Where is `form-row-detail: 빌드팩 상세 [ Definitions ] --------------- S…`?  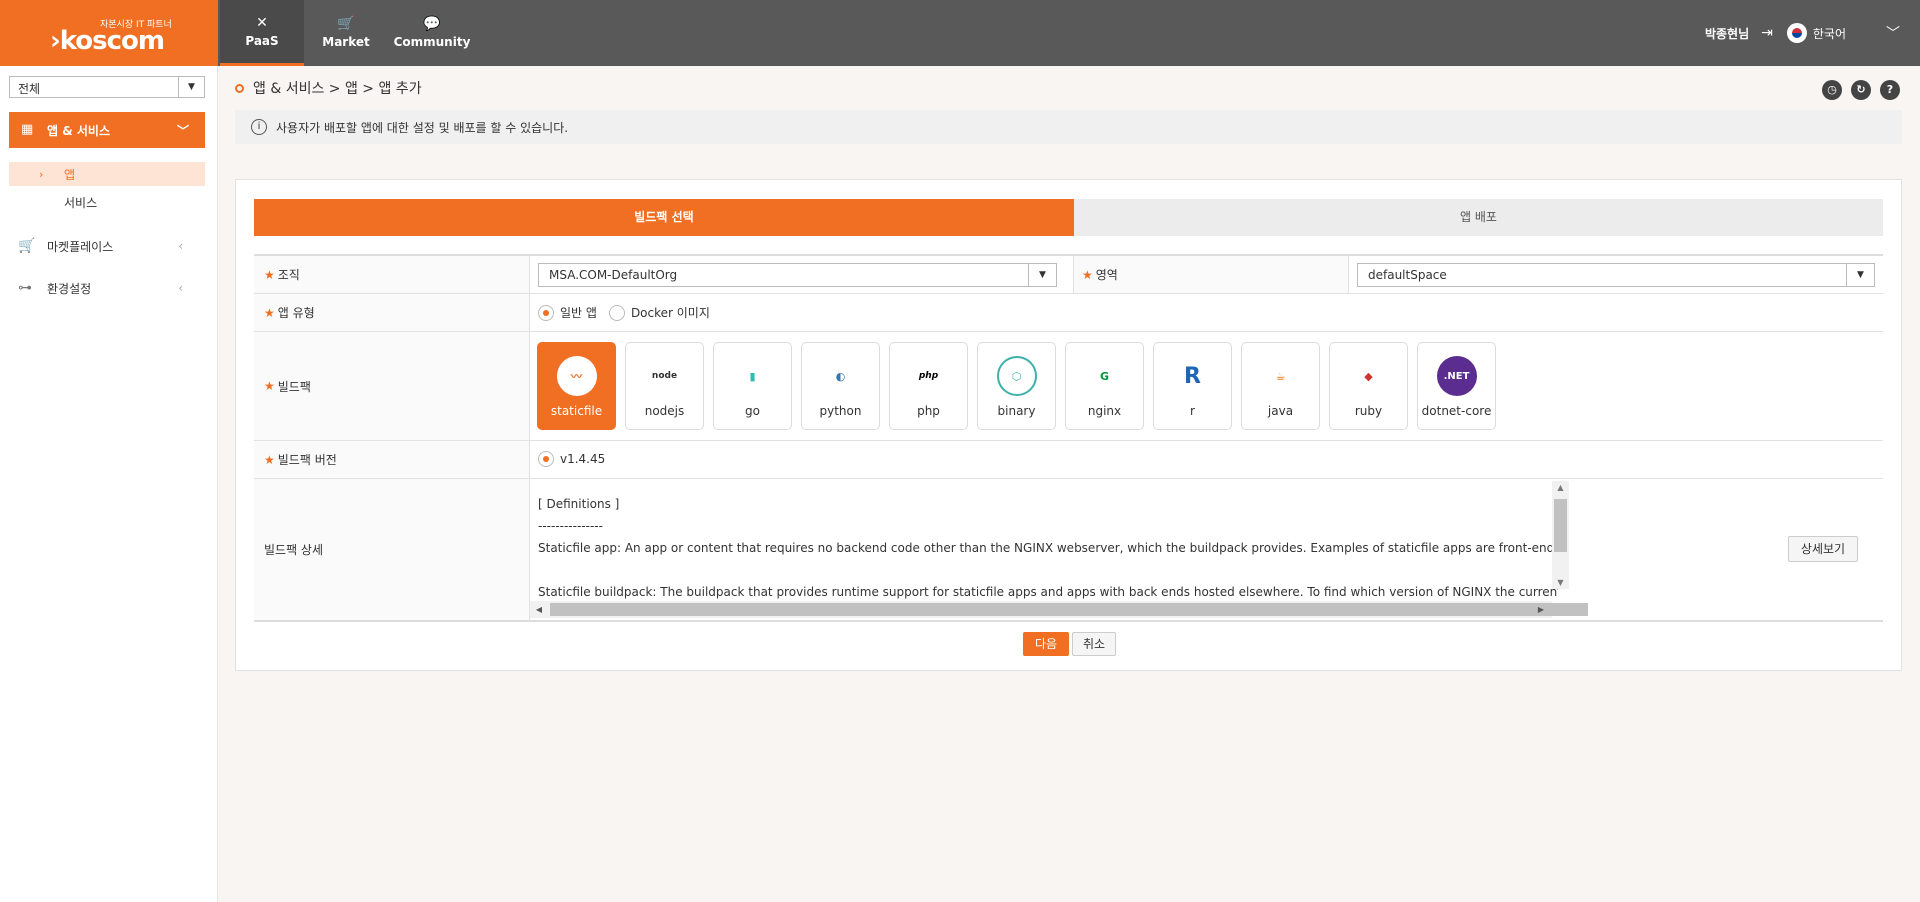 form-row-detail: 빌드팩 상세 [ Definitions ] --------------- S… is located at coordinates (1068, 550).